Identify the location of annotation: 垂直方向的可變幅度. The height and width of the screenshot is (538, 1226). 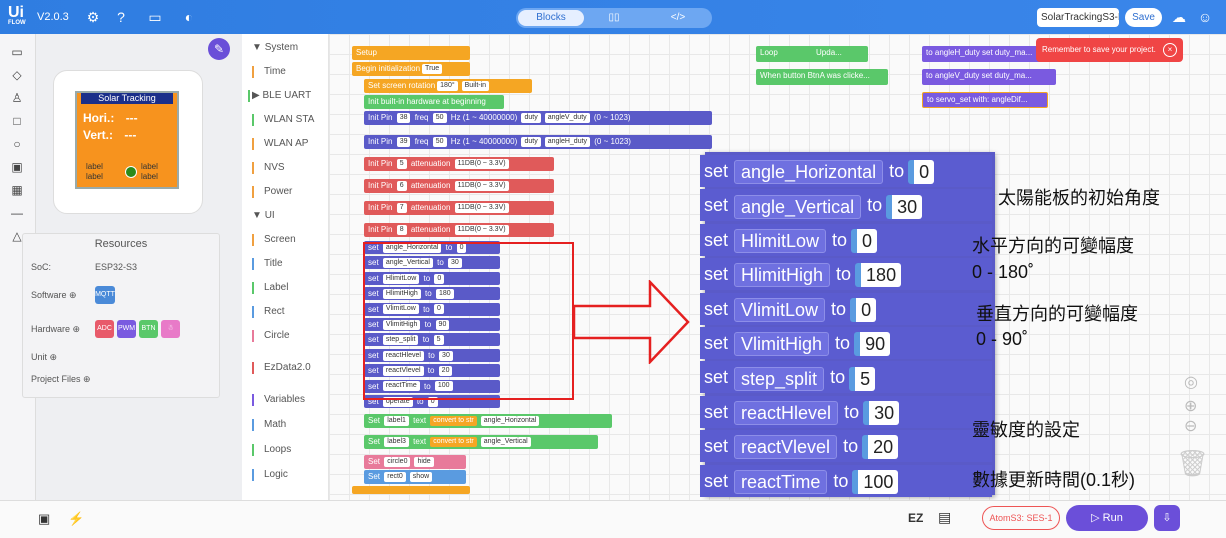
(1057, 314).